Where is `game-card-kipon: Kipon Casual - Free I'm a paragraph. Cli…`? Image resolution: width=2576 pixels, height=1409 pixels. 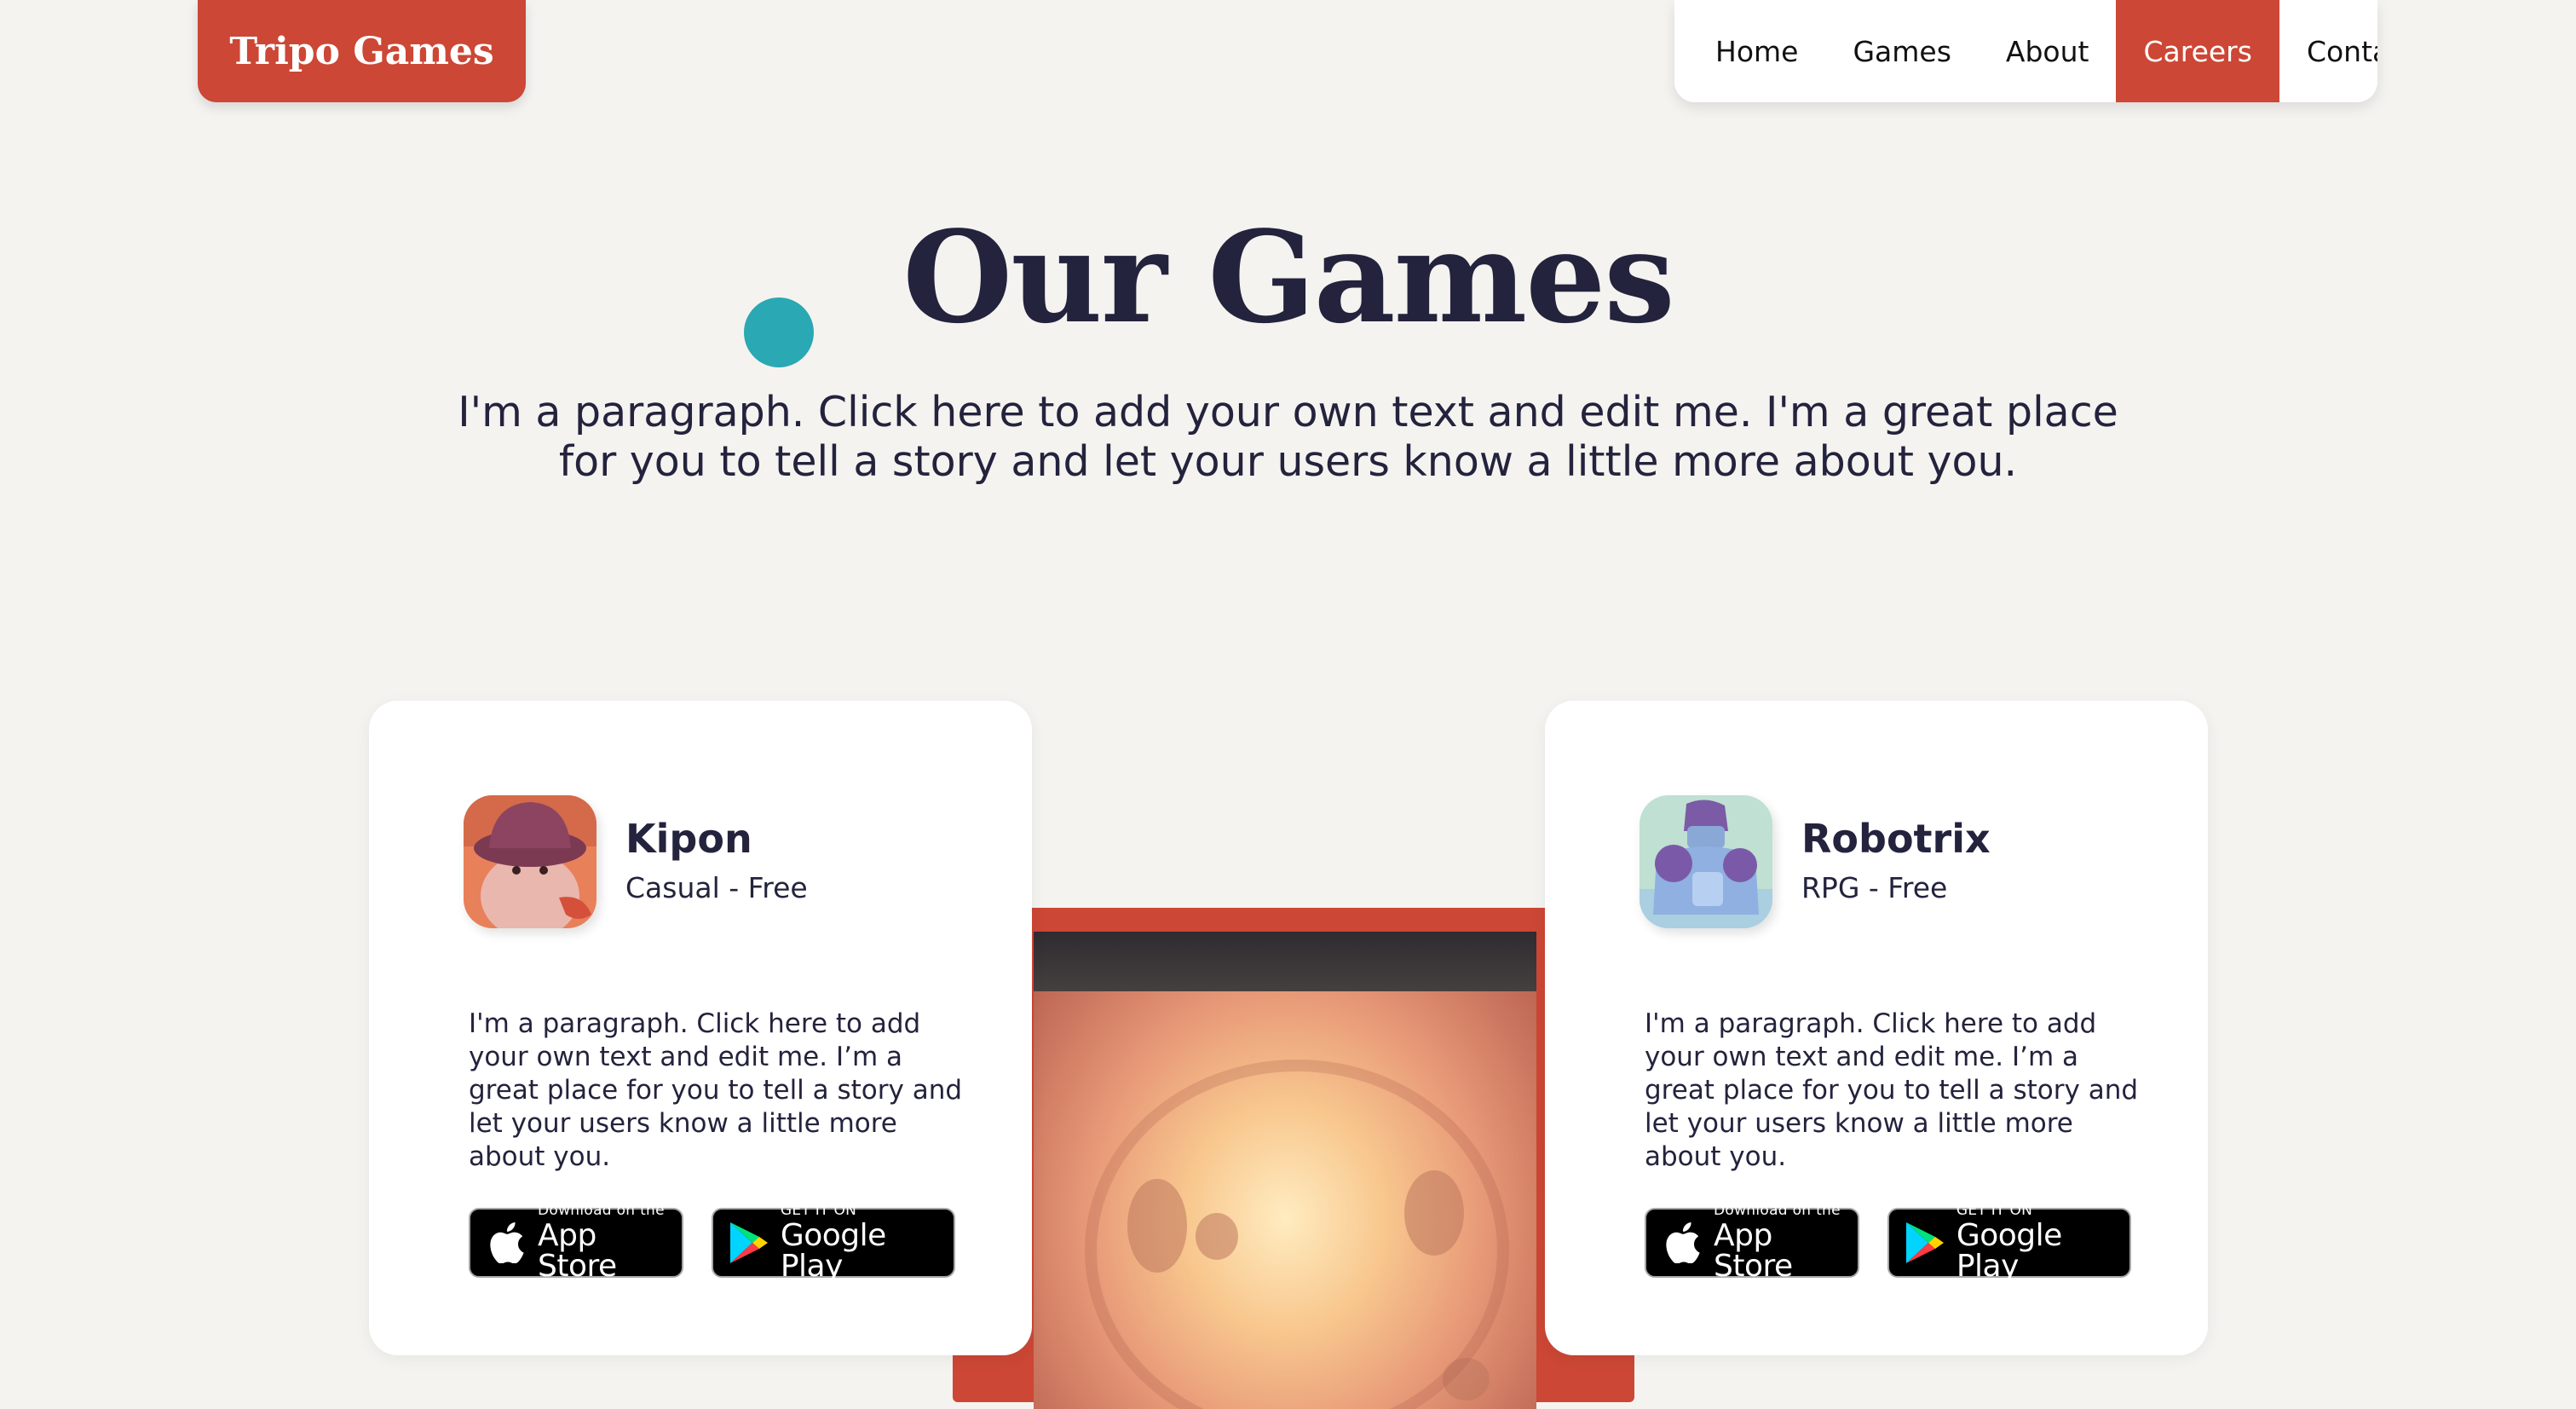 game-card-kipon: Kipon Casual - Free I'm a paragraph. Cli… is located at coordinates (700, 1028).